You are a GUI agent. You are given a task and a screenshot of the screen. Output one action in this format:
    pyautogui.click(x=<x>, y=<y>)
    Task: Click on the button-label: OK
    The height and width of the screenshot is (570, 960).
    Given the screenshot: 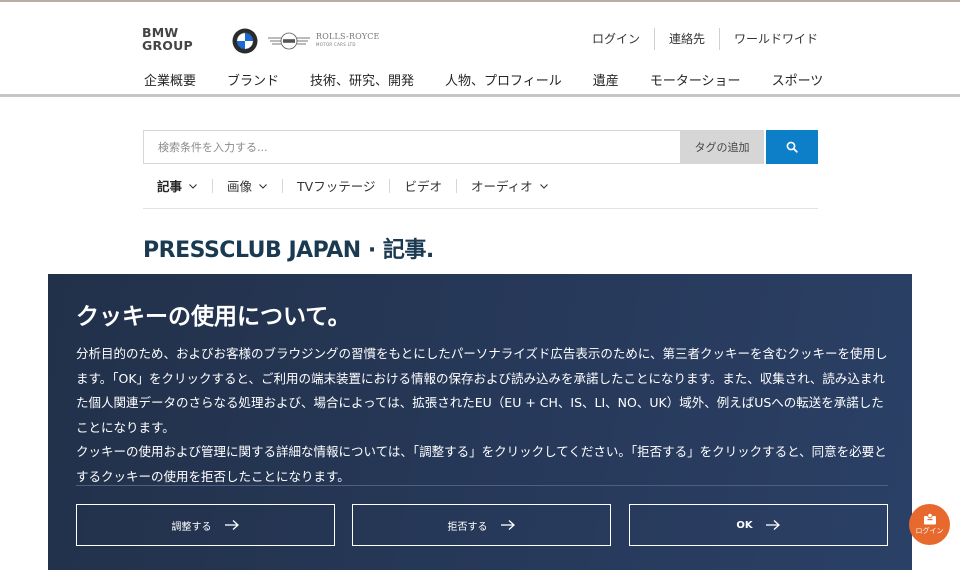 What is the action you would take?
    pyautogui.click(x=744, y=525)
    